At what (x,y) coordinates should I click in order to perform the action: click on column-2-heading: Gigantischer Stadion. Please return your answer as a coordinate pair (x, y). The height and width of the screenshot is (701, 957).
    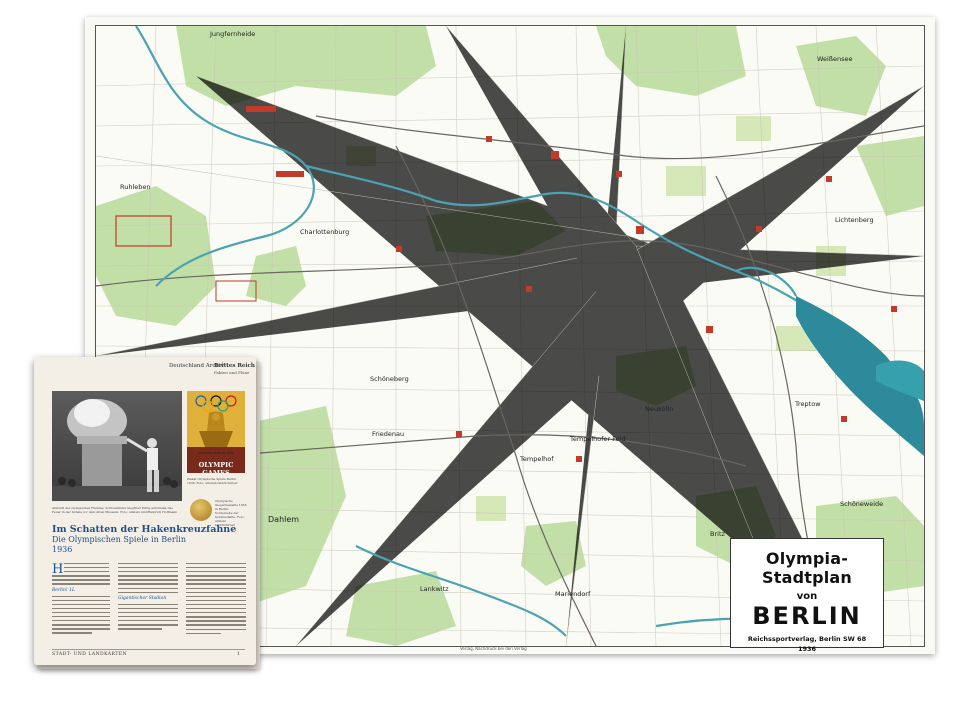
    Looking at the image, I should click on (142, 598).